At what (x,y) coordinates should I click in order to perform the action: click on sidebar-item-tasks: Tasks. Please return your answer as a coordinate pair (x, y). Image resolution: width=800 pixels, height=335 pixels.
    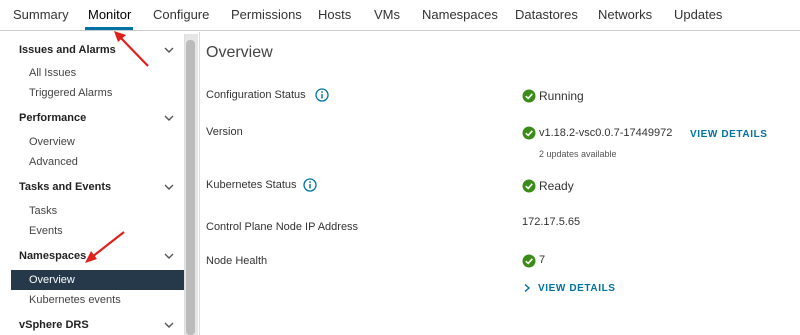
    Looking at the image, I should click on (43, 211).